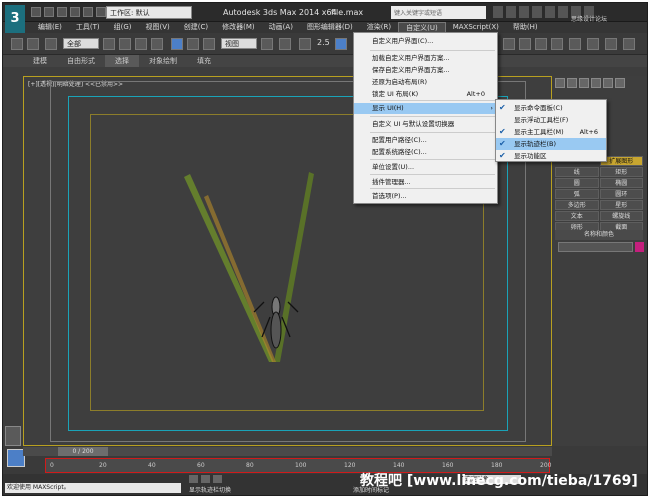  What do you see at coordinates (123, 27) in the screenshot?
I see `menu-item: 组(G)` at bounding box center [123, 27].